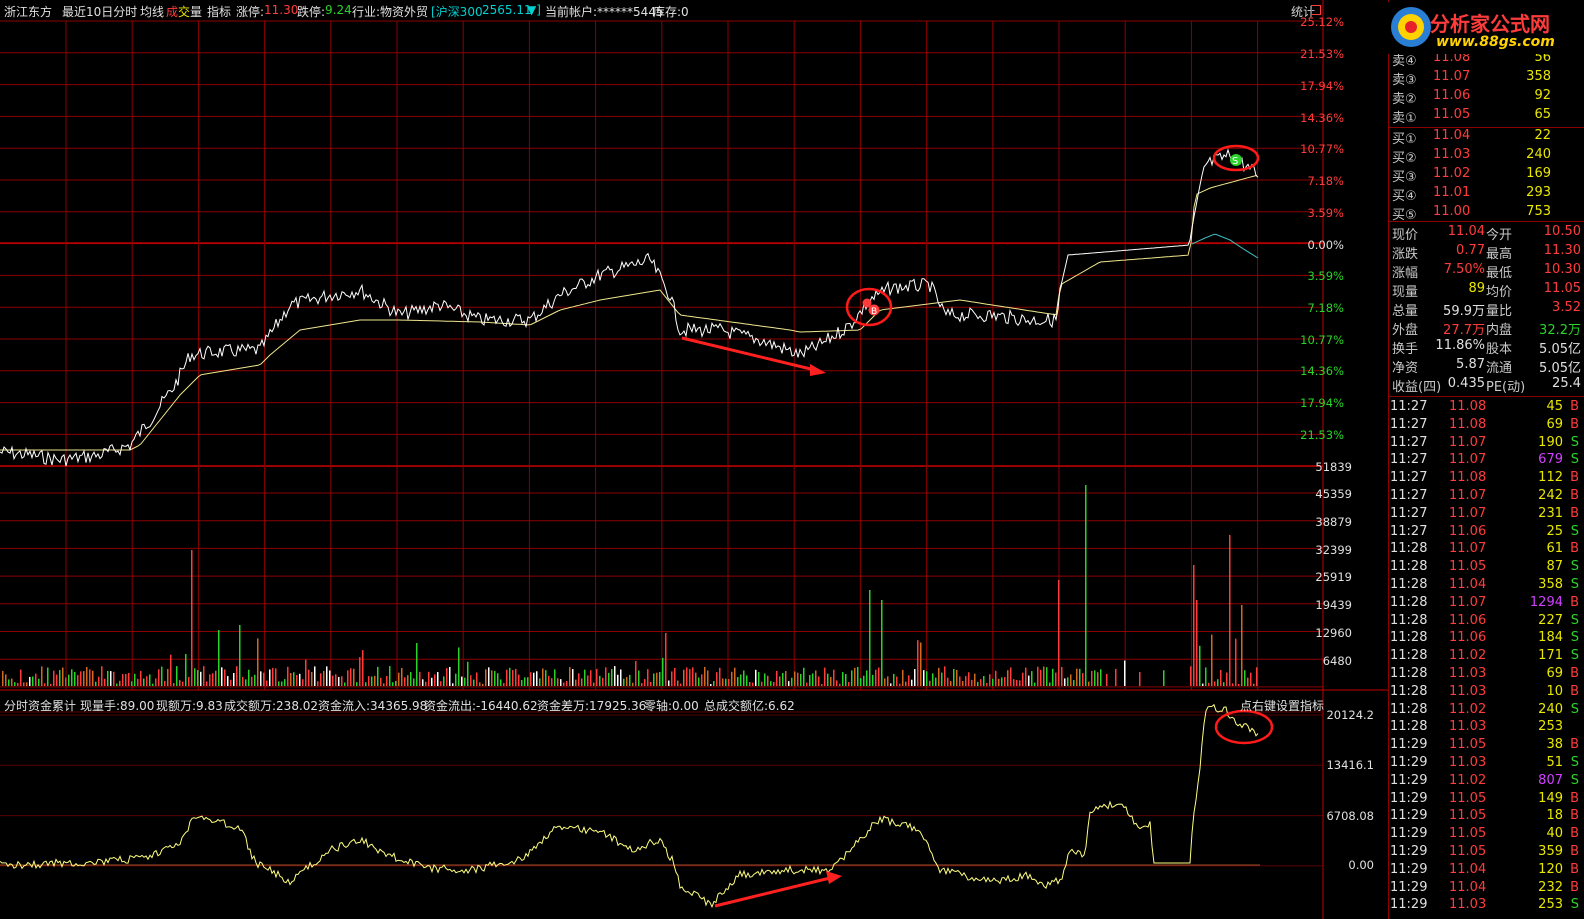  I want to click on buy-label: 买①, so click(1404, 139).